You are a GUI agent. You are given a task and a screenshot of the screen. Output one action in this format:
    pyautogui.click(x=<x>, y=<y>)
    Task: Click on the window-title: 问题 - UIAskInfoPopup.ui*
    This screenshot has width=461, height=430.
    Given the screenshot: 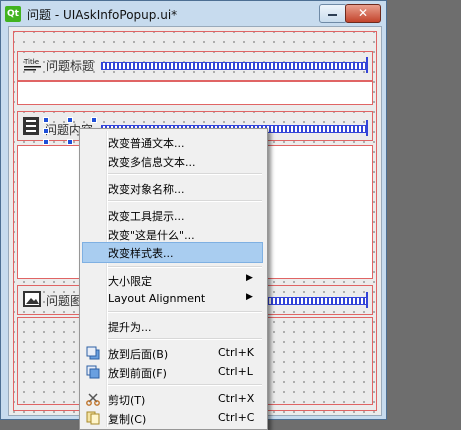 What is the action you would take?
    pyautogui.click(x=102, y=15)
    